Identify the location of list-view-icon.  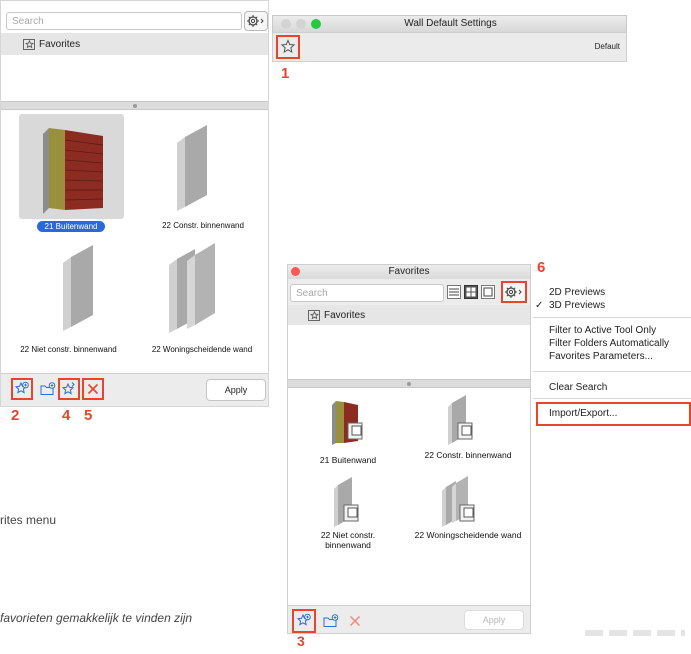
(454, 292).